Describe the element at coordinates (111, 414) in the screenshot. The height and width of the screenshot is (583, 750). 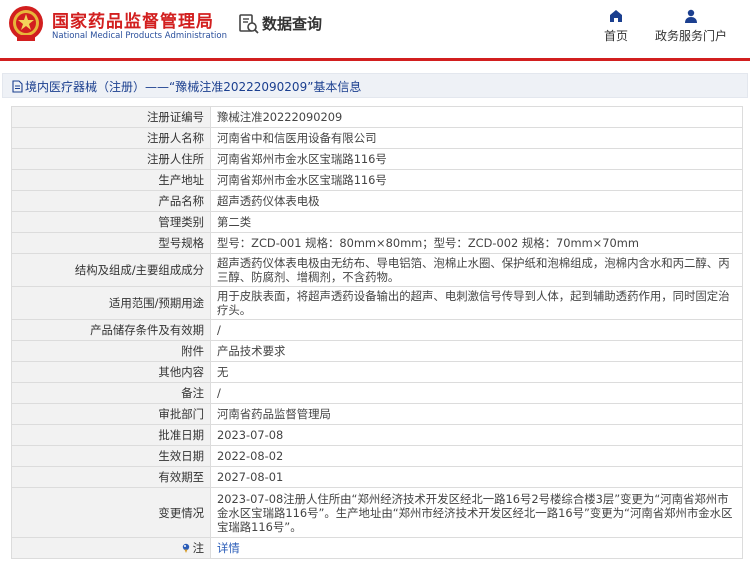
I see `row-label: 审批部门` at that location.